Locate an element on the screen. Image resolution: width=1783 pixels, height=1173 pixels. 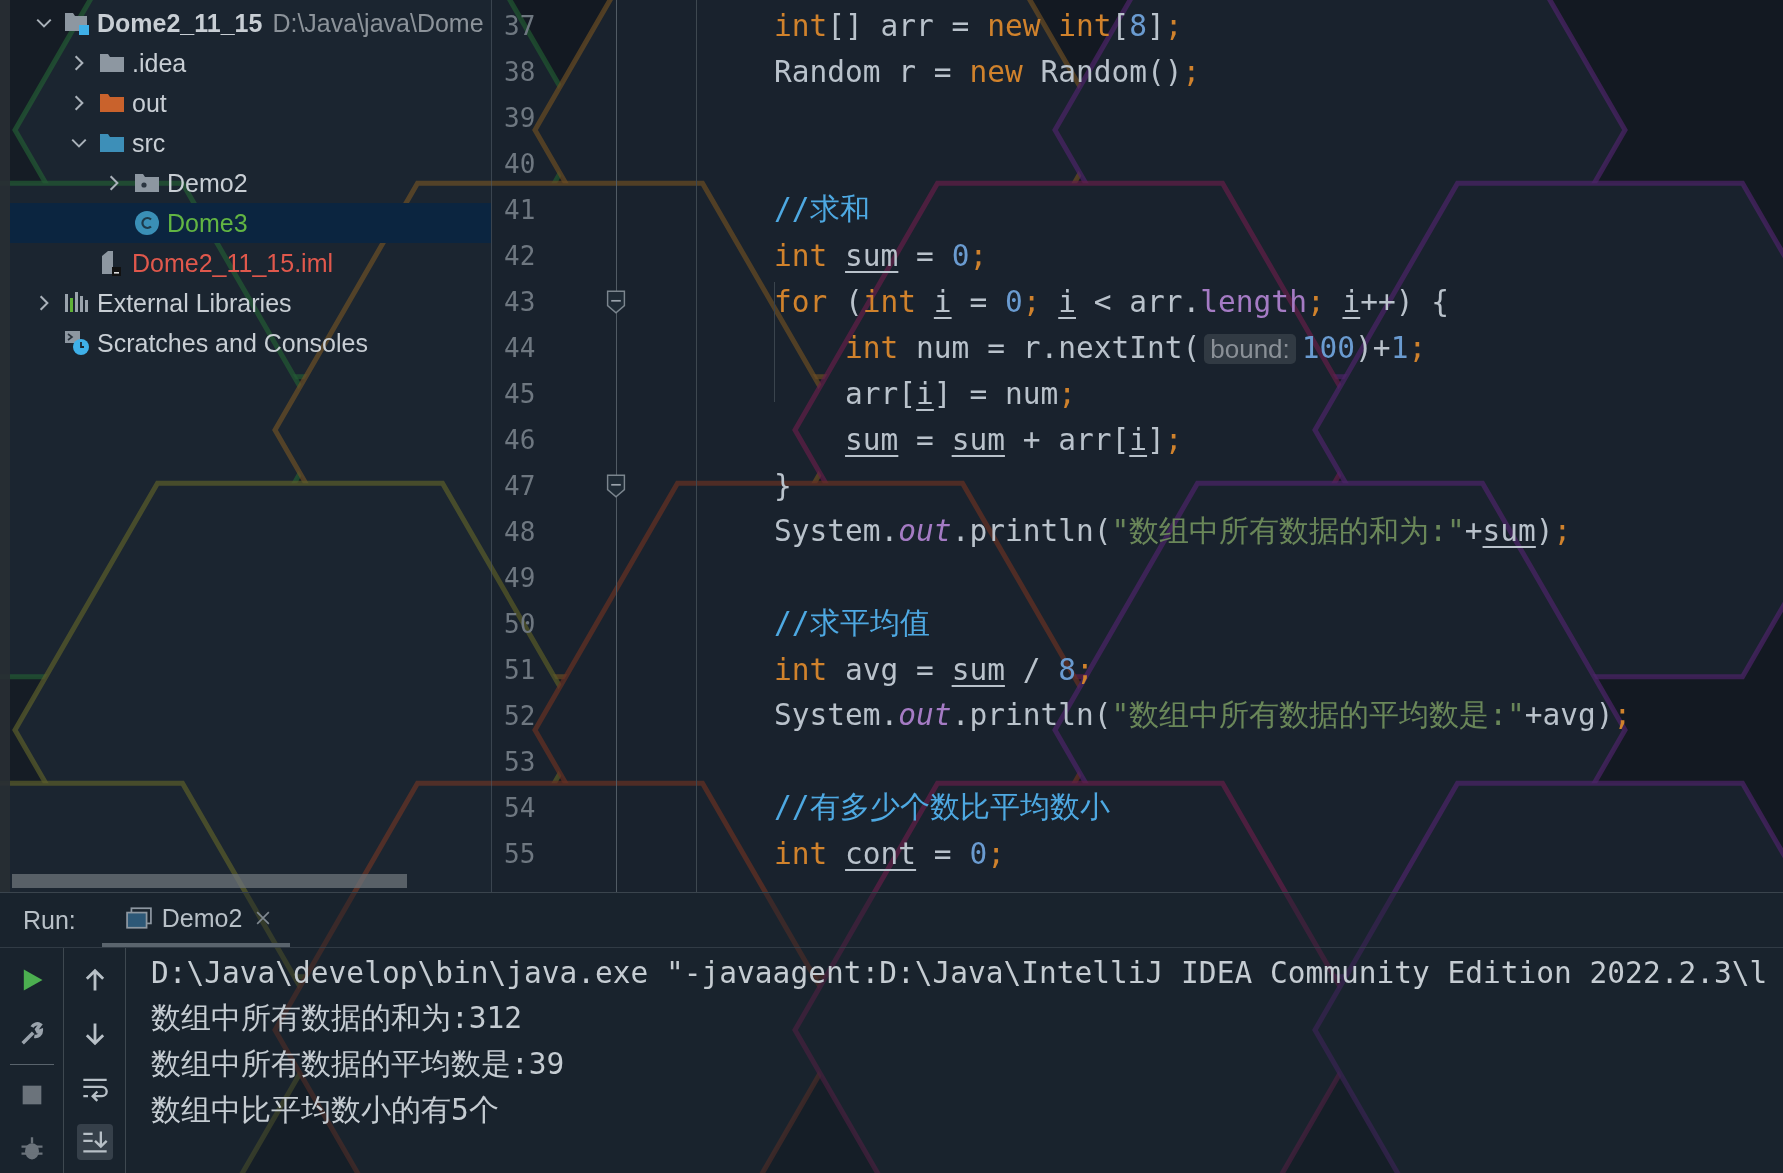
line-number: 52 is located at coordinates (519, 716).